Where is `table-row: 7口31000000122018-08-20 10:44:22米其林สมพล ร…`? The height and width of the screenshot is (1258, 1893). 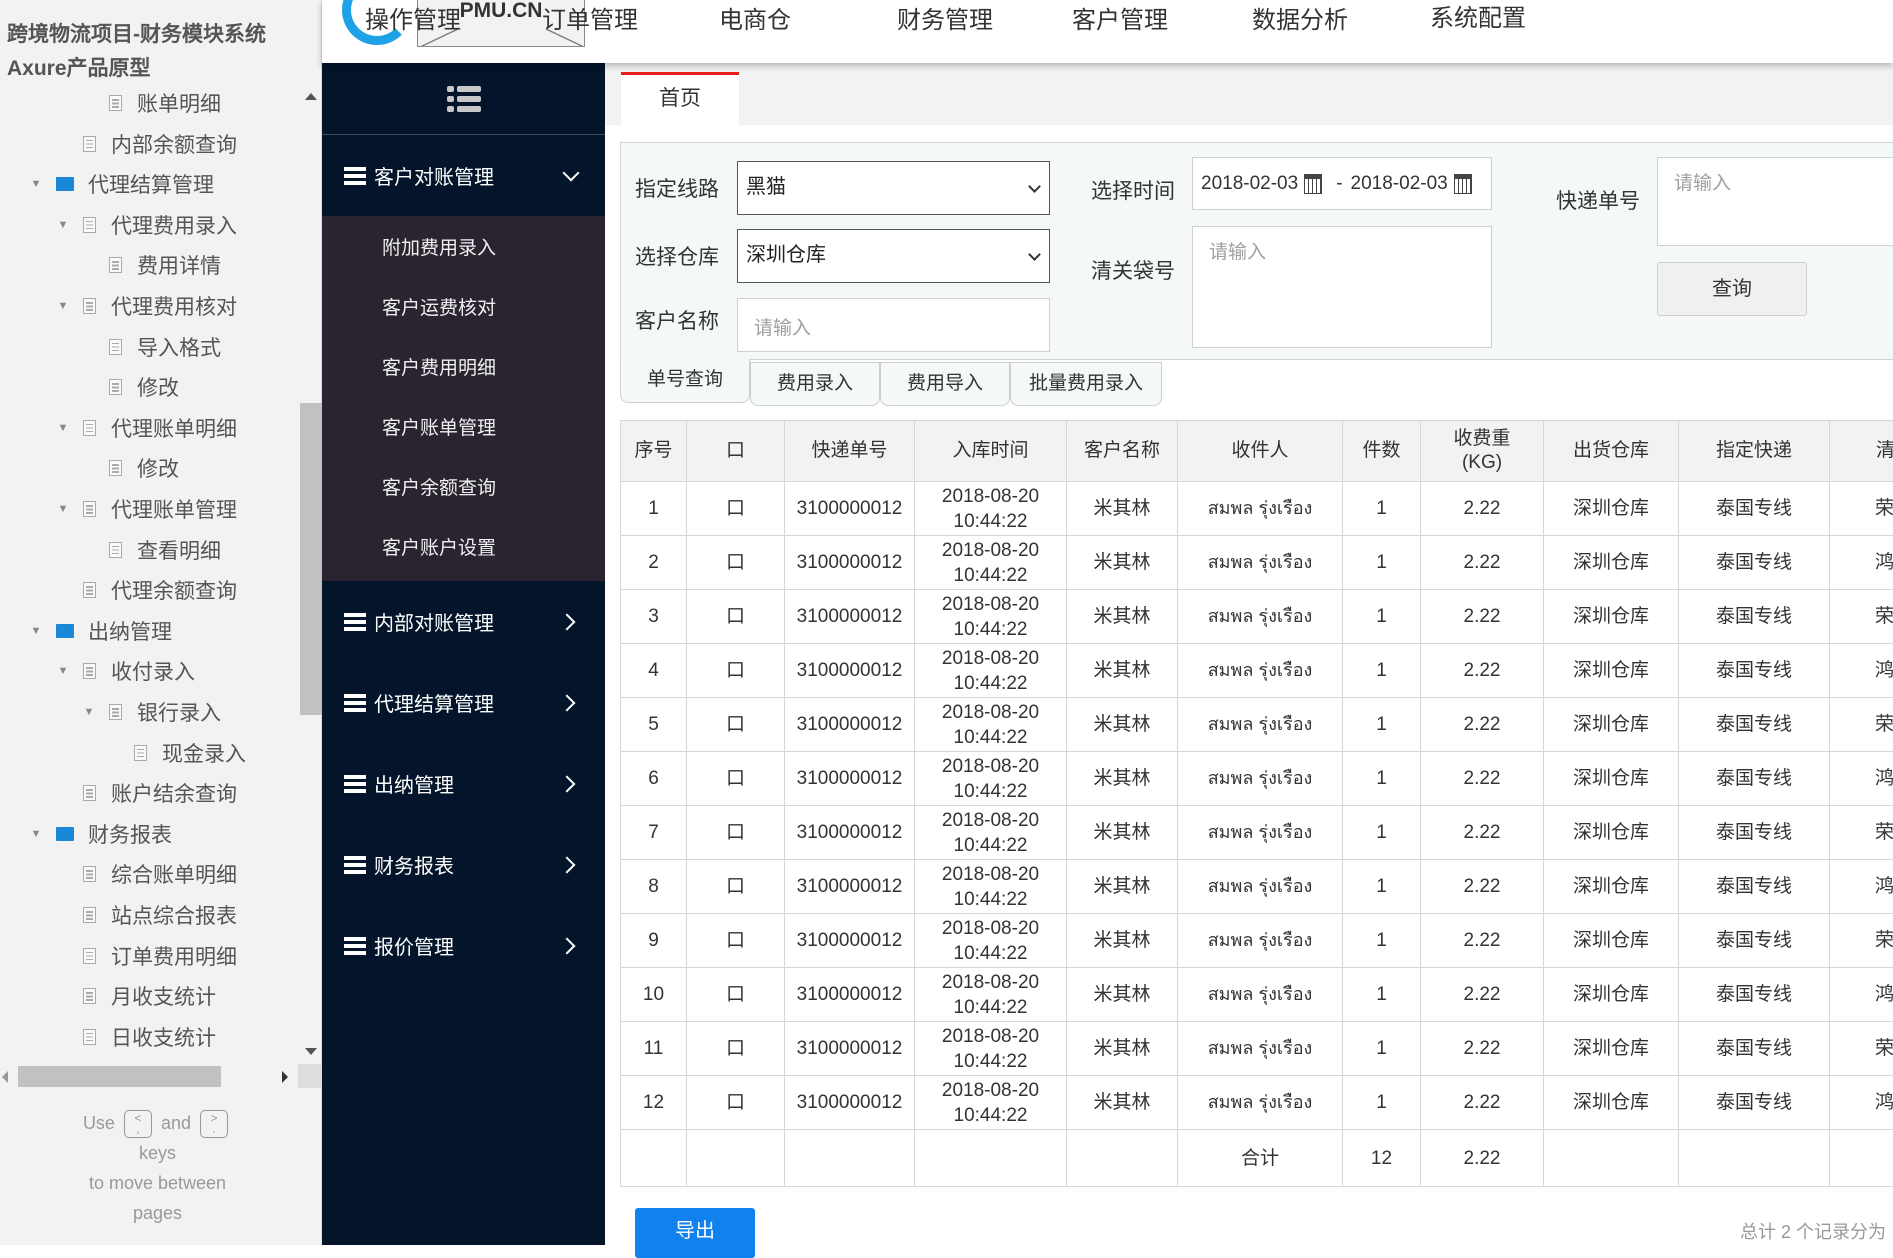 table-row: 7口31000000122018-08-20 10:44:22米其林สมพล ร… is located at coordinates (1257, 833).